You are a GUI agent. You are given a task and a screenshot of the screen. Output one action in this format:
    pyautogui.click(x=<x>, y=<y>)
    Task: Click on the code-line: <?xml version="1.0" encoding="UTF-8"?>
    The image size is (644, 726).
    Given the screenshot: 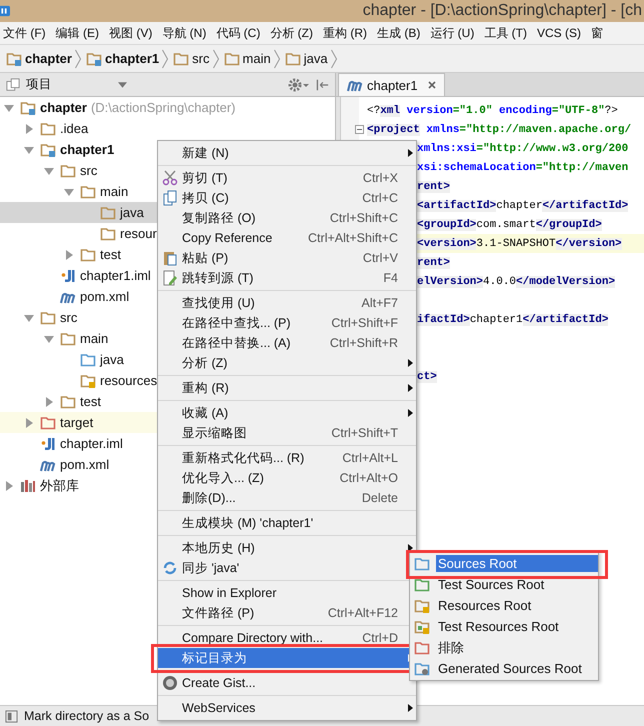 What is the action you would take?
    pyautogui.click(x=492, y=110)
    